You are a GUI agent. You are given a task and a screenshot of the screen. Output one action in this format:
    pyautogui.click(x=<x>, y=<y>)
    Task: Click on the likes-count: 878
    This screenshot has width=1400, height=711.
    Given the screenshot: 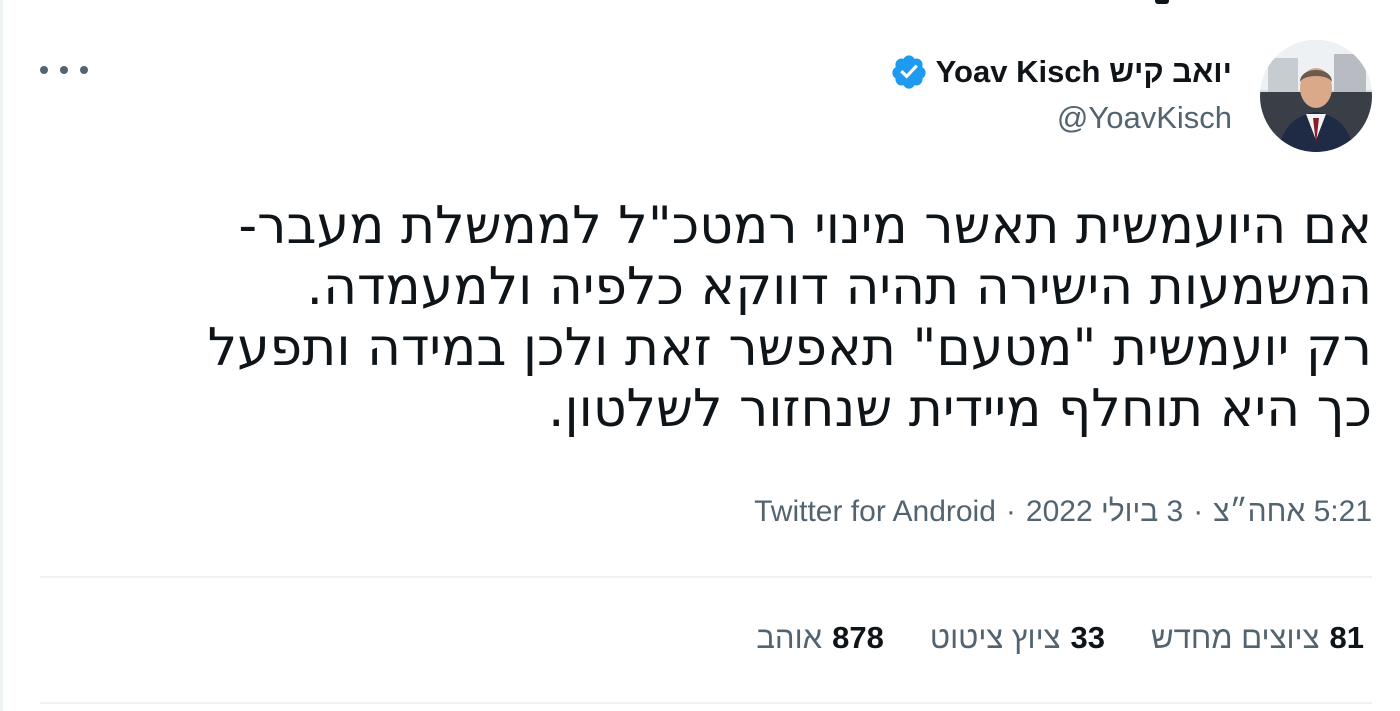 What is the action you would take?
    pyautogui.click(x=858, y=637)
    